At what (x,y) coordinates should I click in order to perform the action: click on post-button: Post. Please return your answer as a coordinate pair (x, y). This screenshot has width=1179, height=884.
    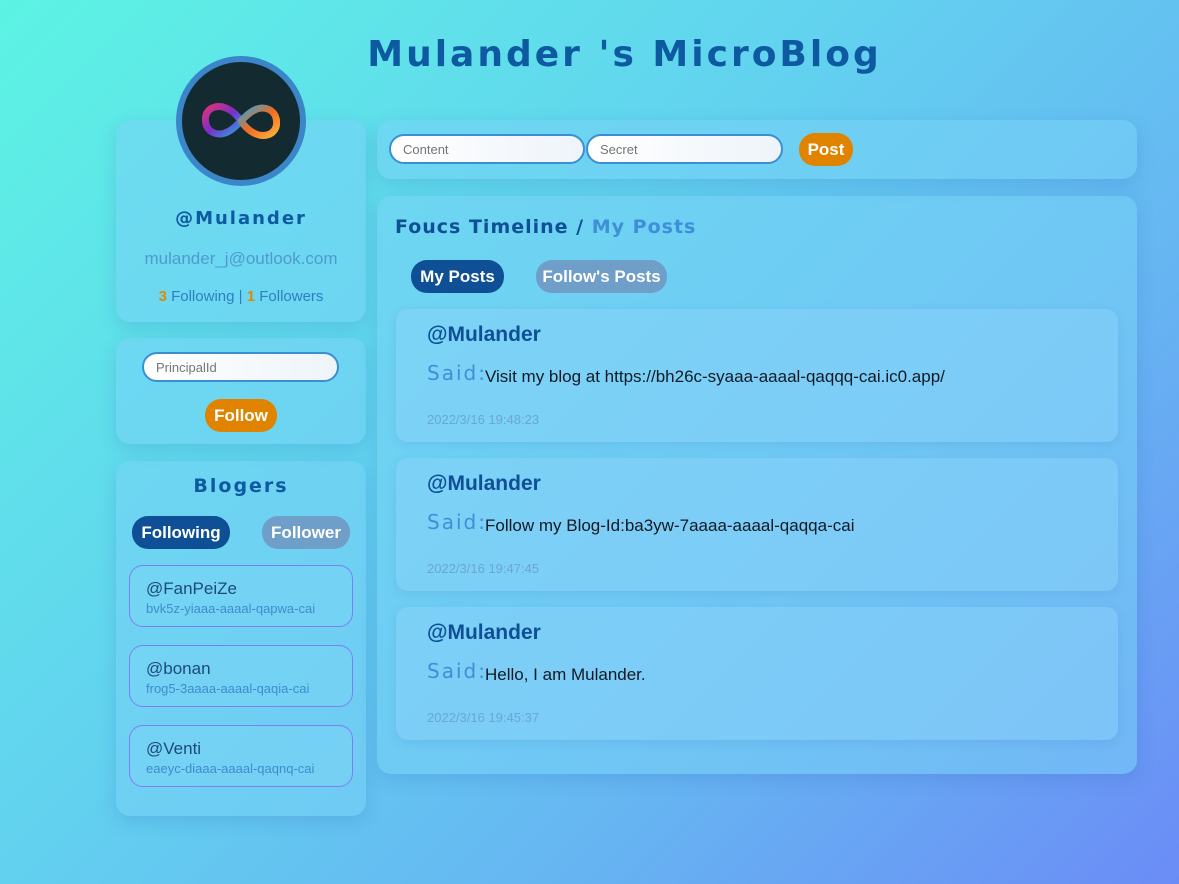
    Looking at the image, I should click on (826, 149).